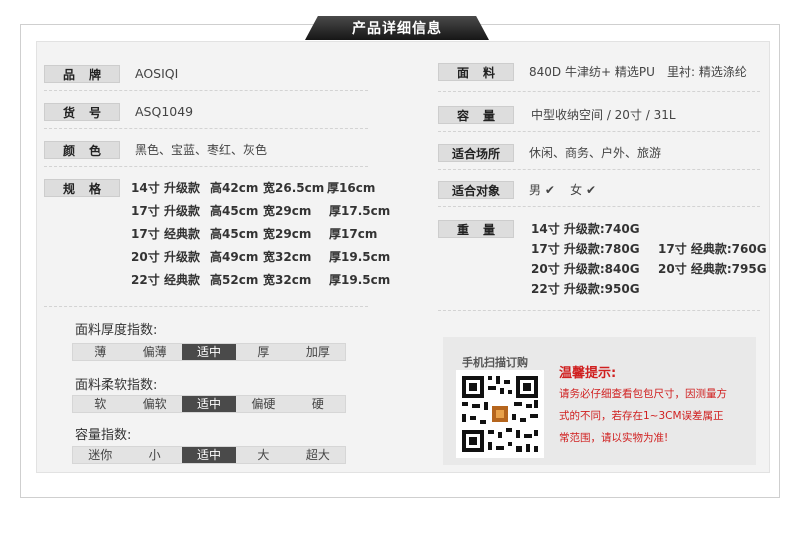  I want to click on spec-label: 规格, so click(82, 188).